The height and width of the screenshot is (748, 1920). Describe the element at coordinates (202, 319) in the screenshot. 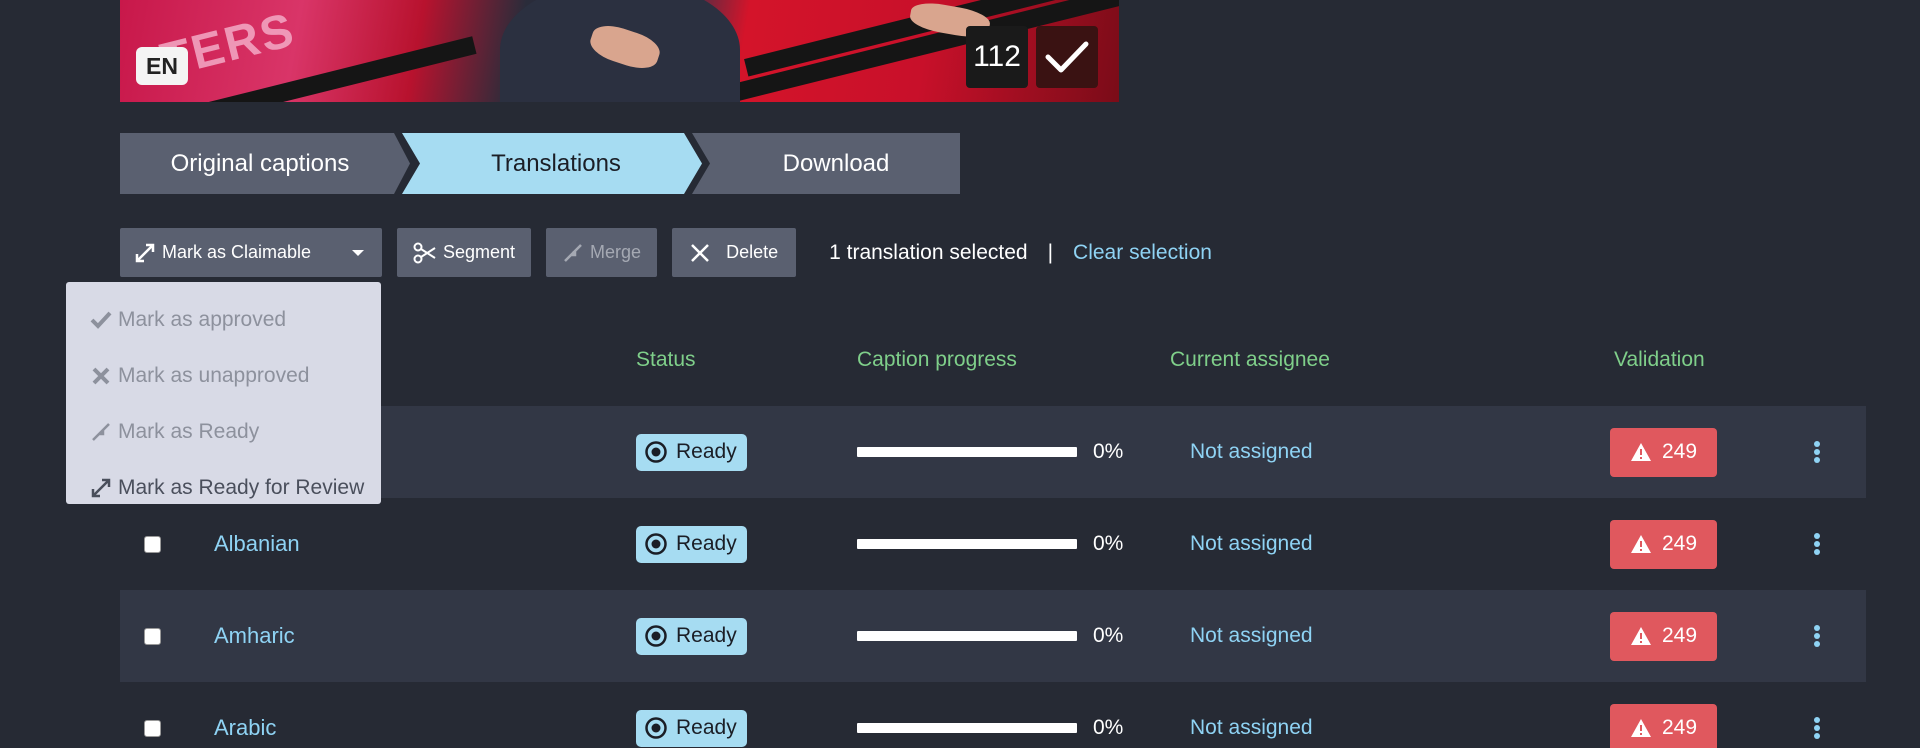

I see `menu-item-label: Mark as approved` at that location.